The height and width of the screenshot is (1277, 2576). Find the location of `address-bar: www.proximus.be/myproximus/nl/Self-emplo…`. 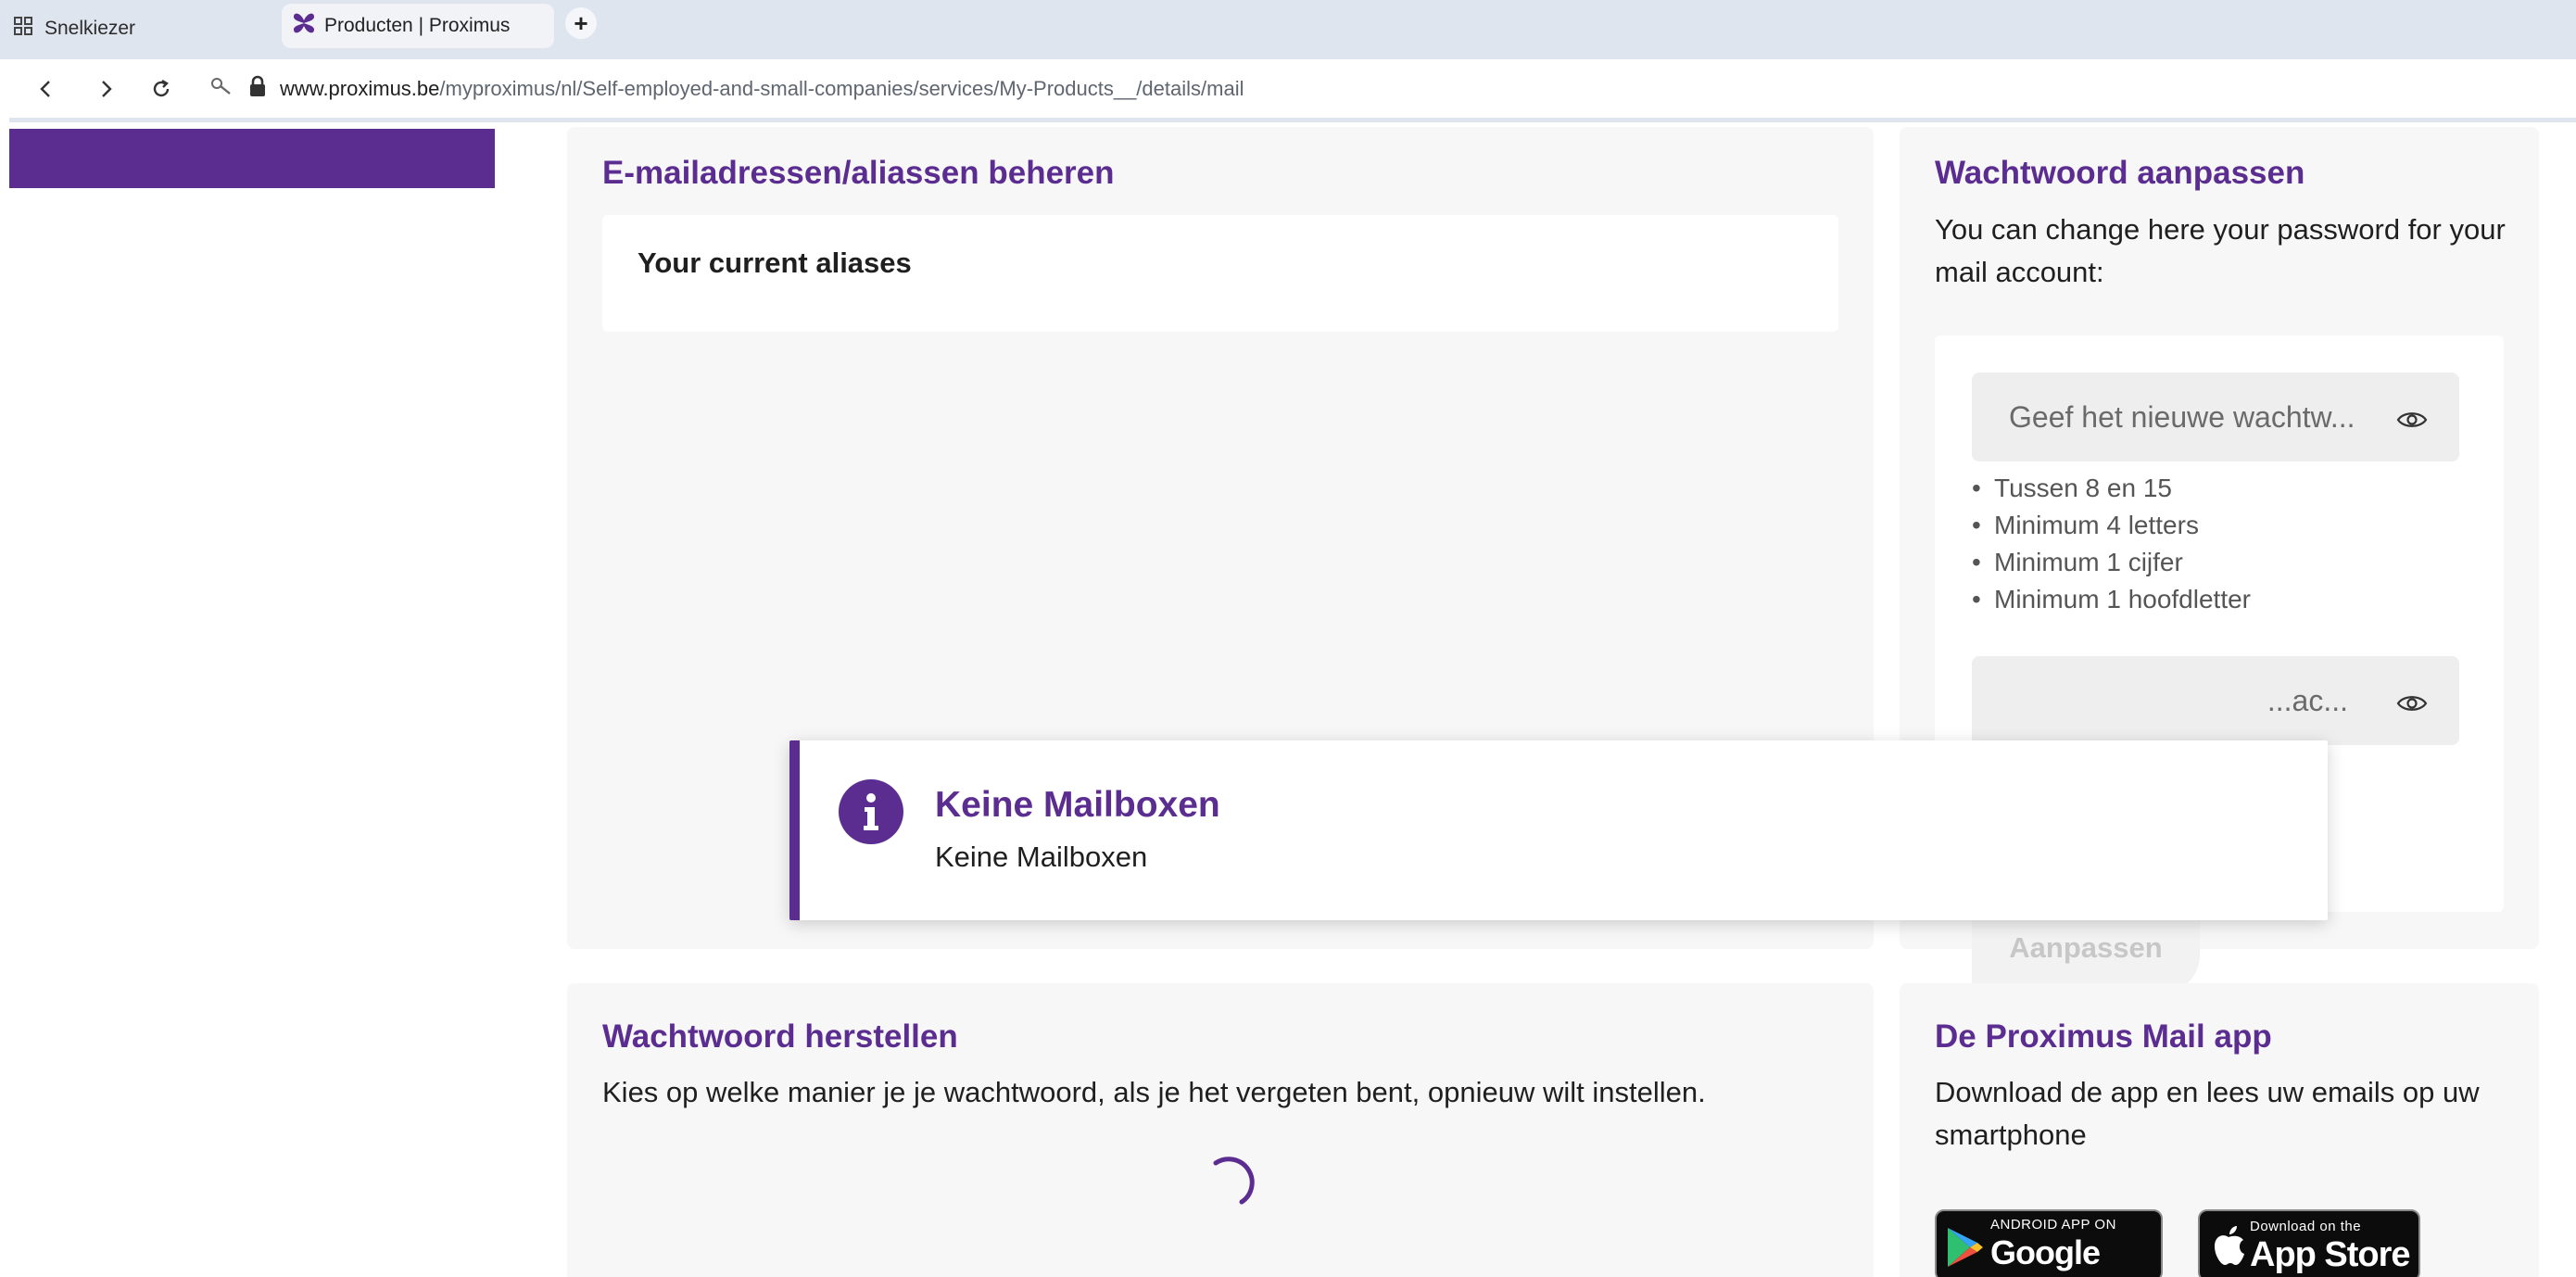

address-bar: www.proximus.be/myproximus/nl/Self-emplo… is located at coordinates (727, 89).